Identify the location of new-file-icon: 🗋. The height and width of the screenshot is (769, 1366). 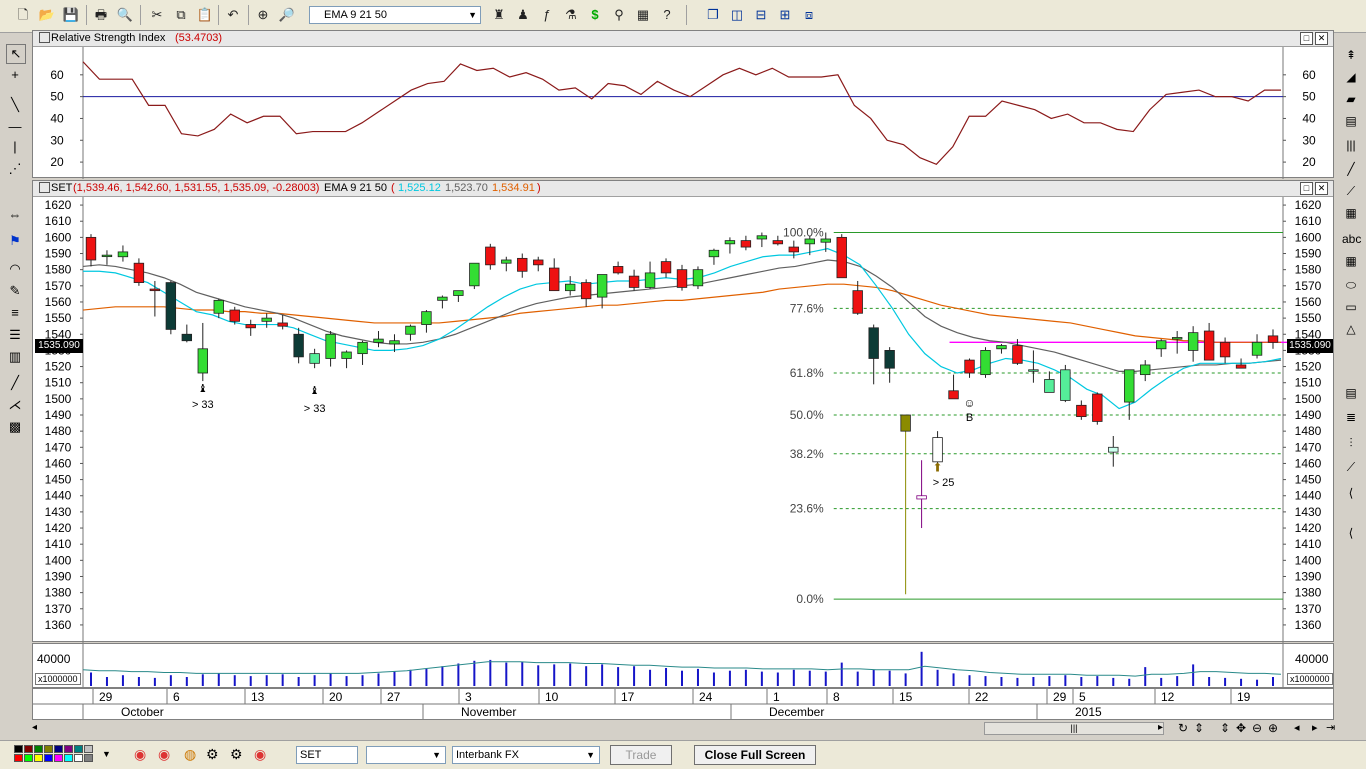
(23, 15).